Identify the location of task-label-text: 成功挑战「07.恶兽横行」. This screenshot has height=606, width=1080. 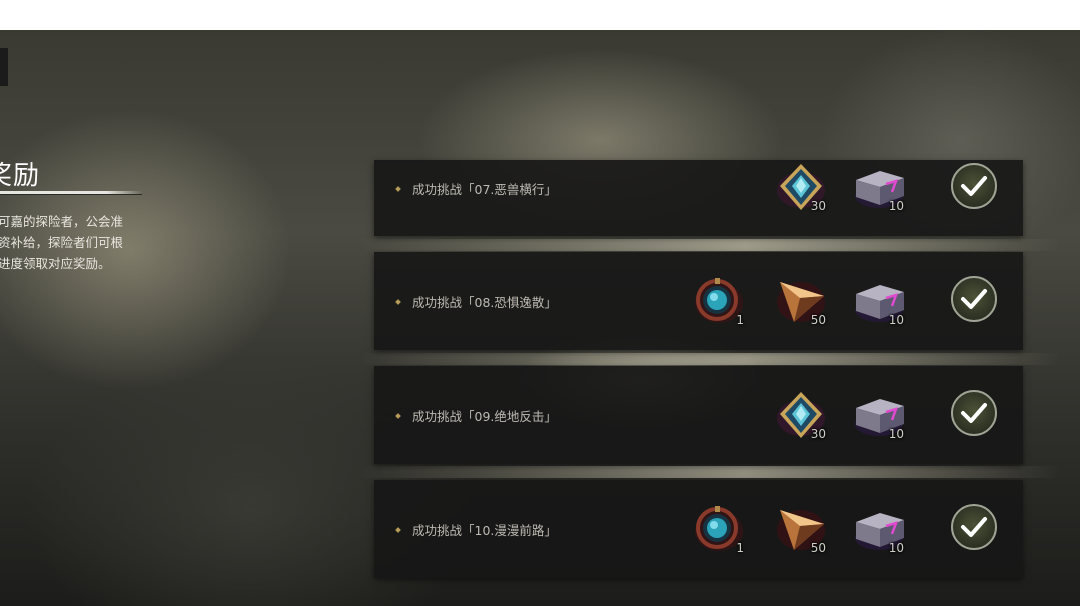
(484, 189).